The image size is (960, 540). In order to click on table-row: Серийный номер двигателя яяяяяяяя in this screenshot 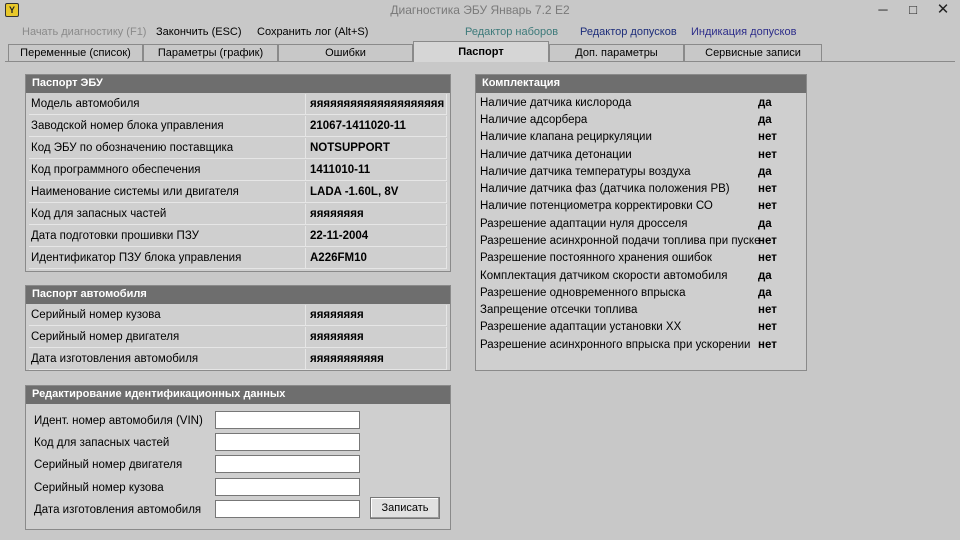, I will do `click(238, 337)`.